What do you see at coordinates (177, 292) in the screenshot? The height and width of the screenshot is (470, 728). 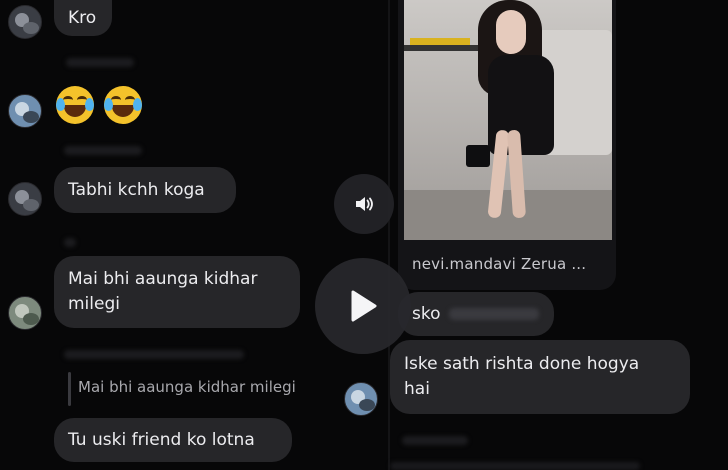 I see `message-bubble: Mai bhi aaunga kidhar milegi` at bounding box center [177, 292].